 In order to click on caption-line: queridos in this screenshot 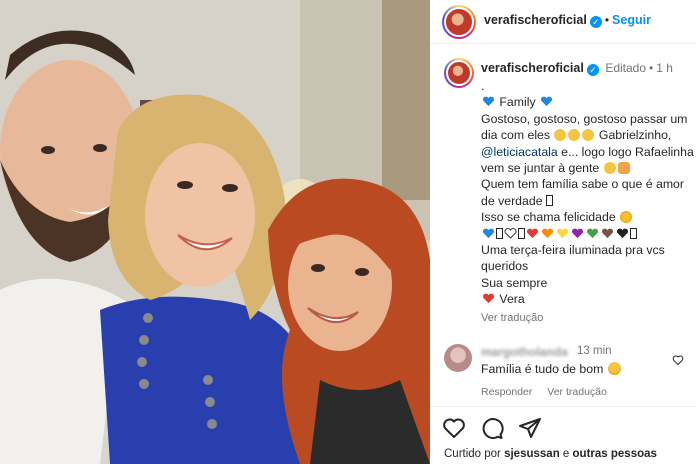, I will do `click(505, 266)`.